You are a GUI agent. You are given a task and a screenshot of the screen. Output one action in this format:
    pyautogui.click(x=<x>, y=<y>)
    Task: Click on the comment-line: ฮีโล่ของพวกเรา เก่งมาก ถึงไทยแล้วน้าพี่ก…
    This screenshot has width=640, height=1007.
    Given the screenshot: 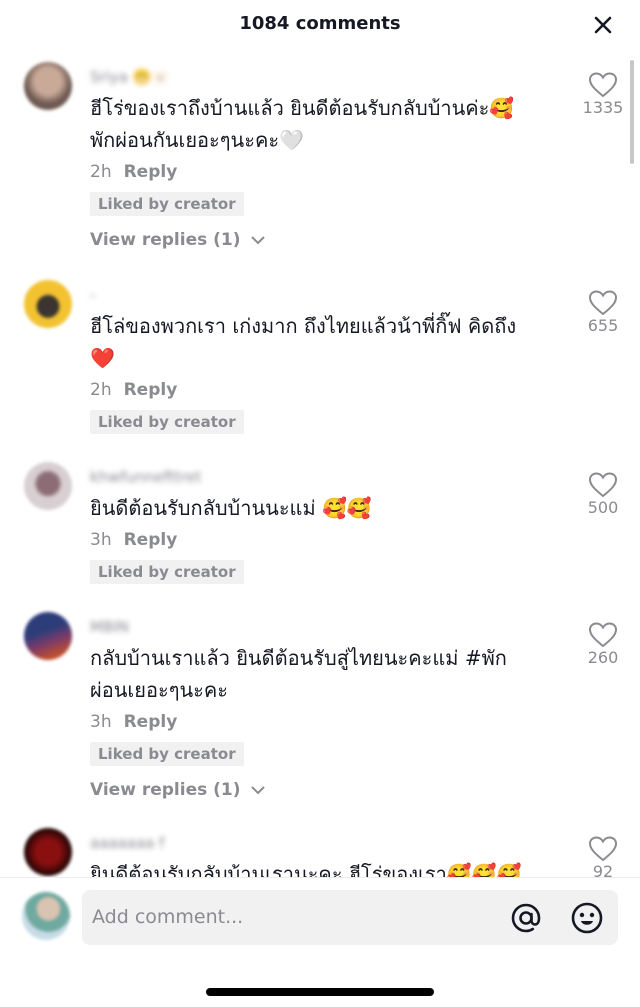 What is the action you would take?
    pyautogui.click(x=303, y=326)
    